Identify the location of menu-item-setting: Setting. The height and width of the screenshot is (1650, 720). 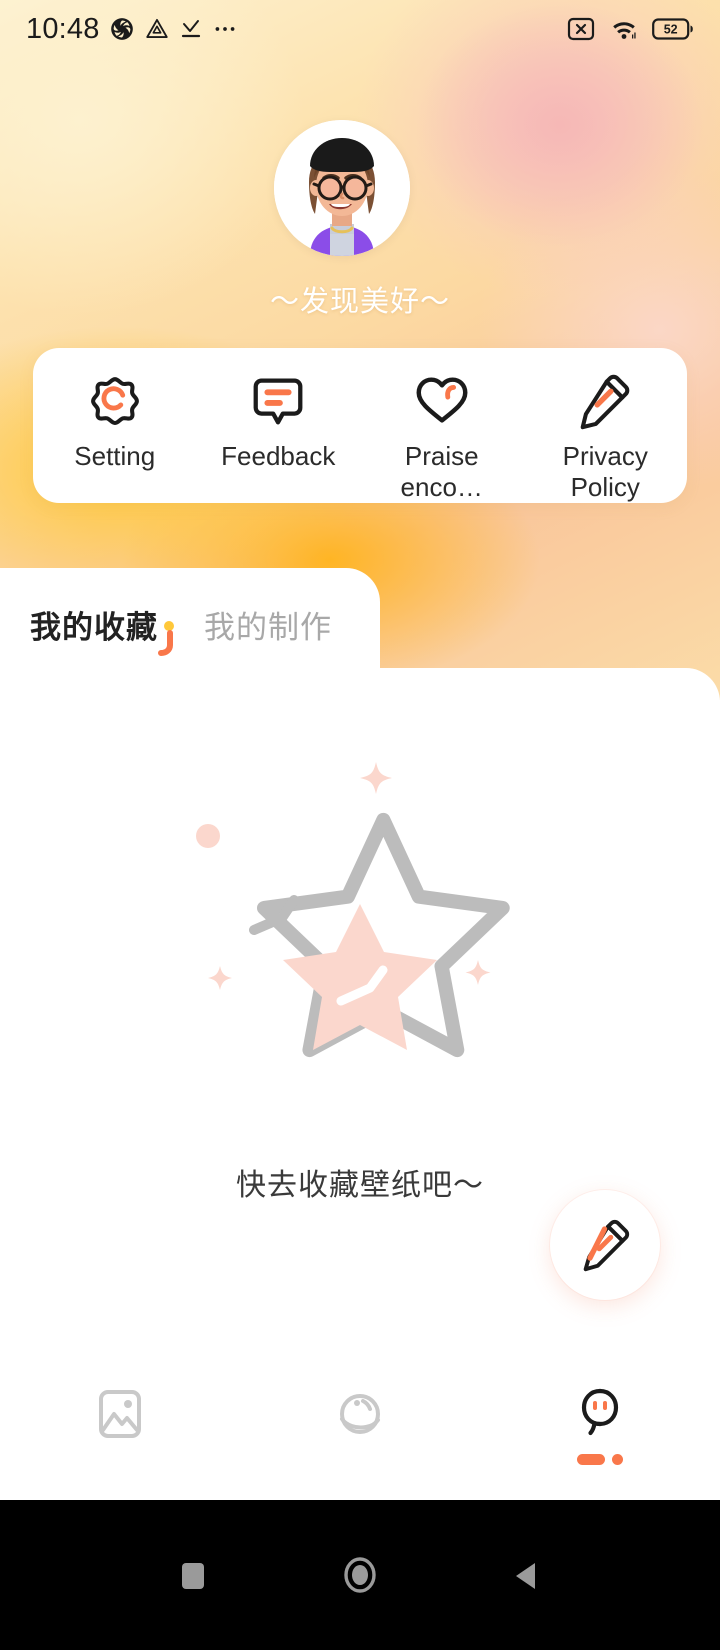
(115, 421).